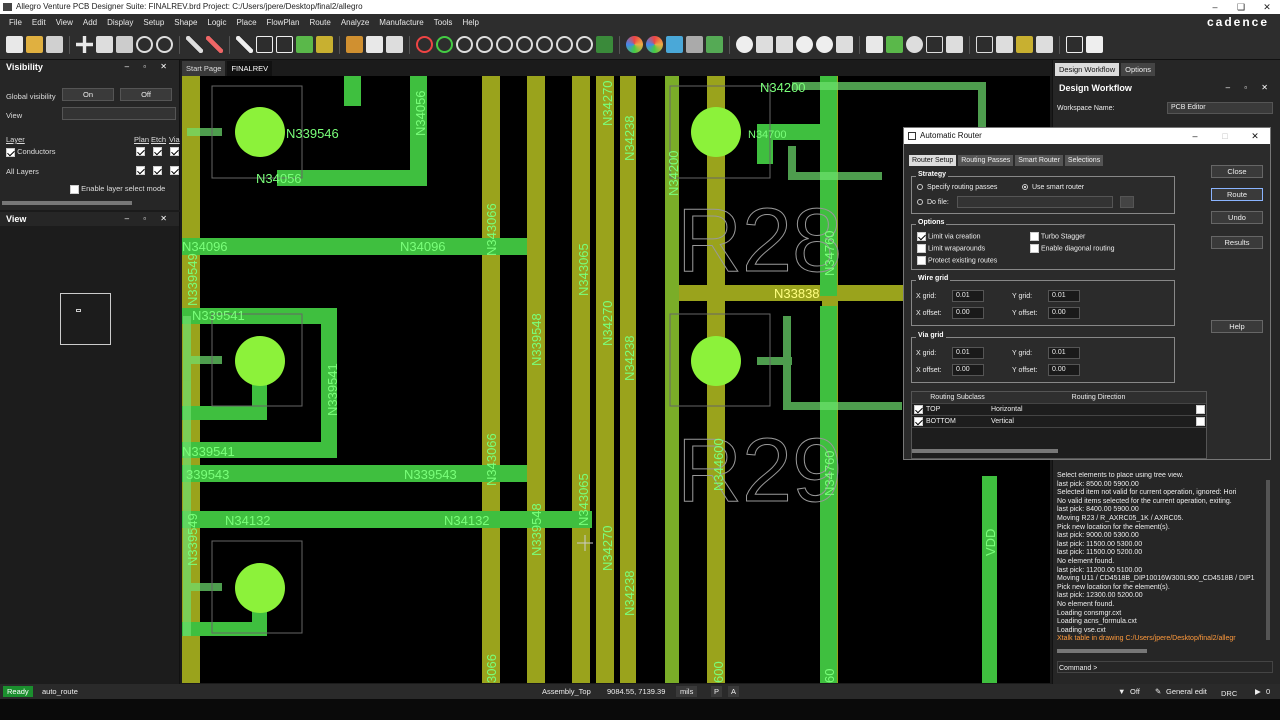 The width and height of the screenshot is (1280, 720). Describe the element at coordinates (1064, 313) in the screenshot. I see `wire-y-offset-input: 0.00` at that location.